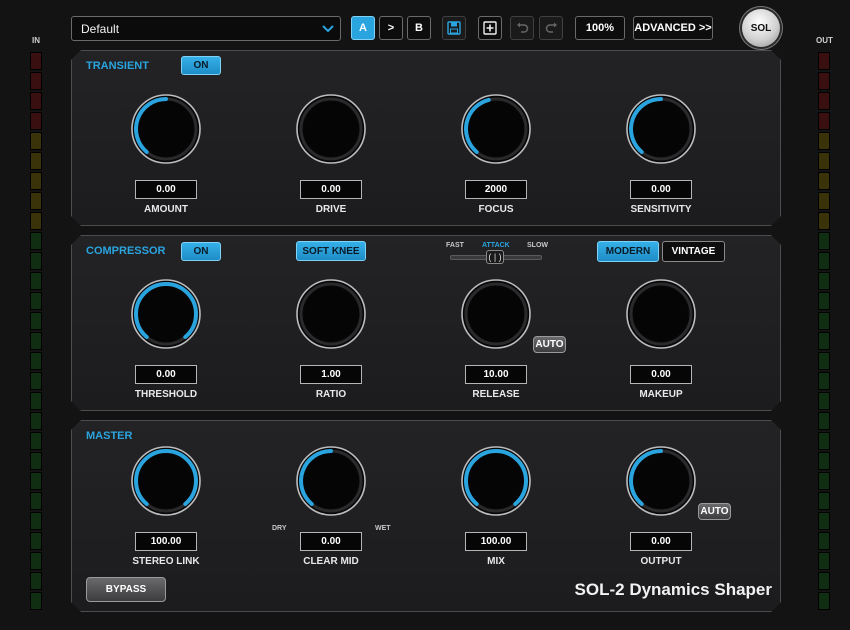 The height and width of the screenshot is (630, 850). I want to click on mix-value-field: 100.00, so click(496, 541).